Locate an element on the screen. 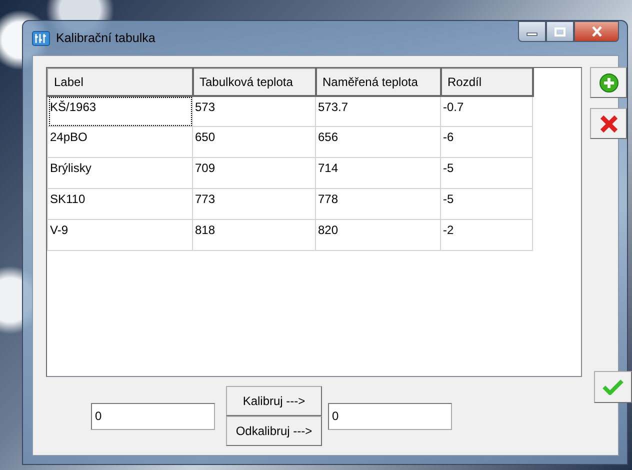  delete-button is located at coordinates (608, 123).